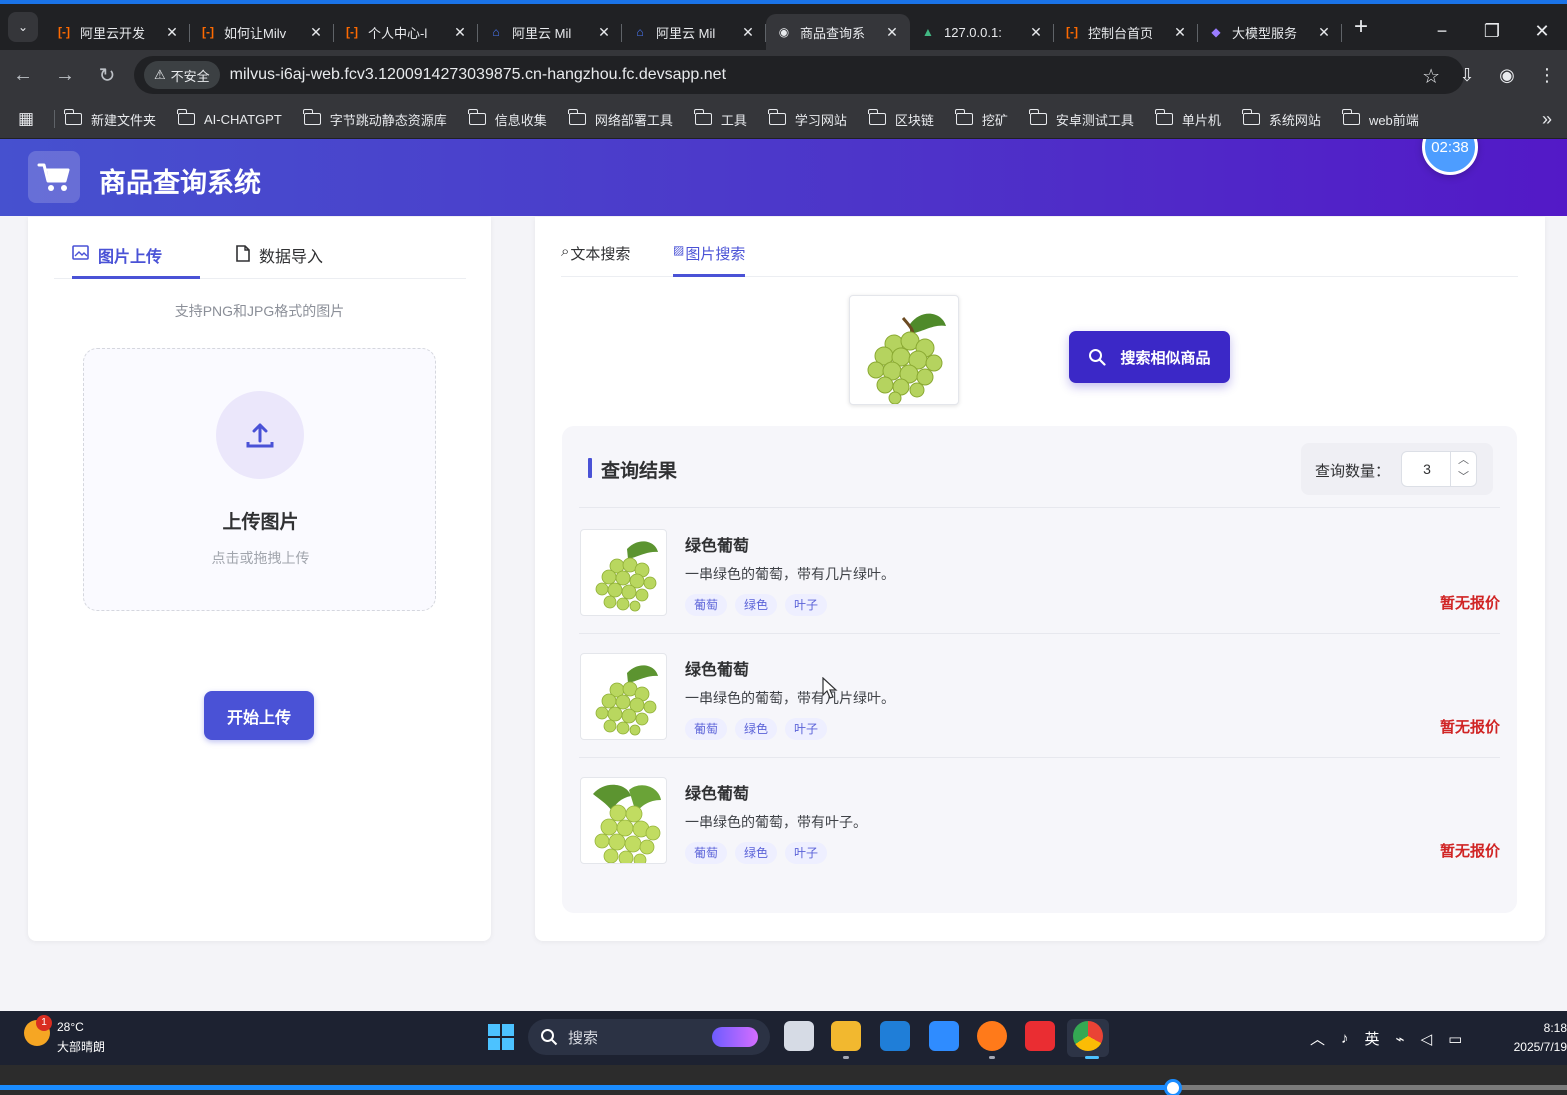  What do you see at coordinates (23, 27) in the screenshot?
I see `tab-search-button: ⌄` at bounding box center [23, 27].